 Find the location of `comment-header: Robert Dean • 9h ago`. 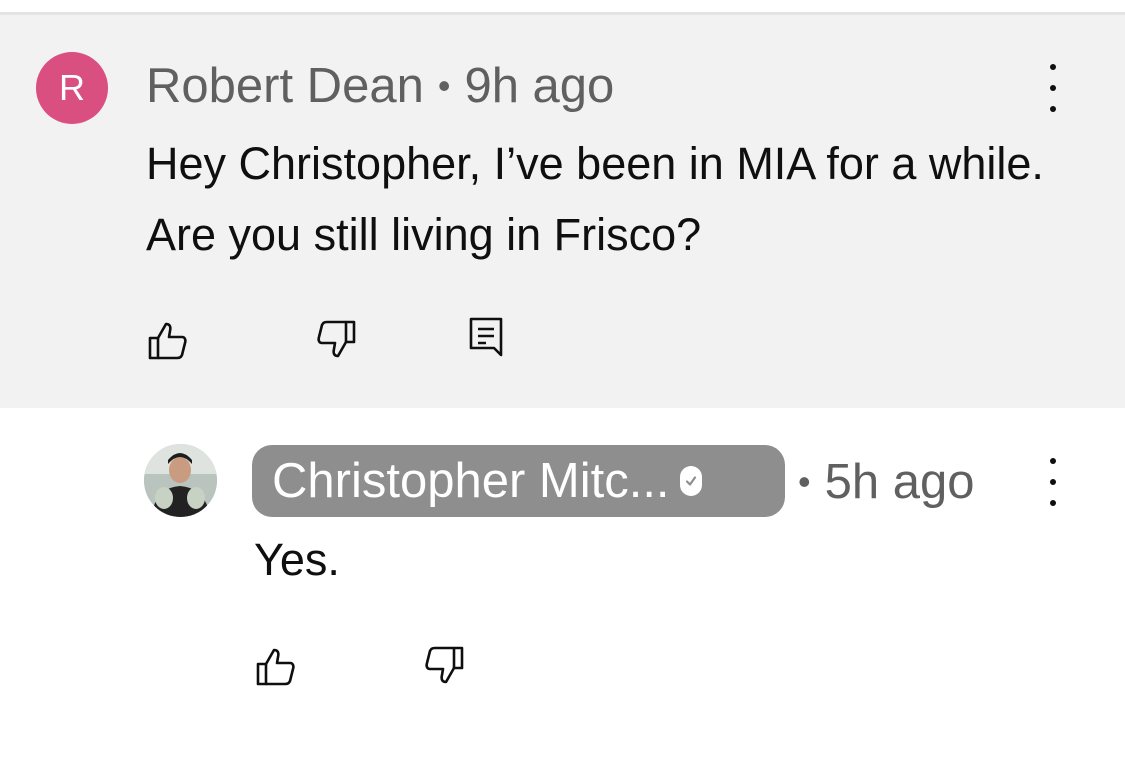

comment-header: Robert Dean • 9h ago is located at coordinates (380, 86).